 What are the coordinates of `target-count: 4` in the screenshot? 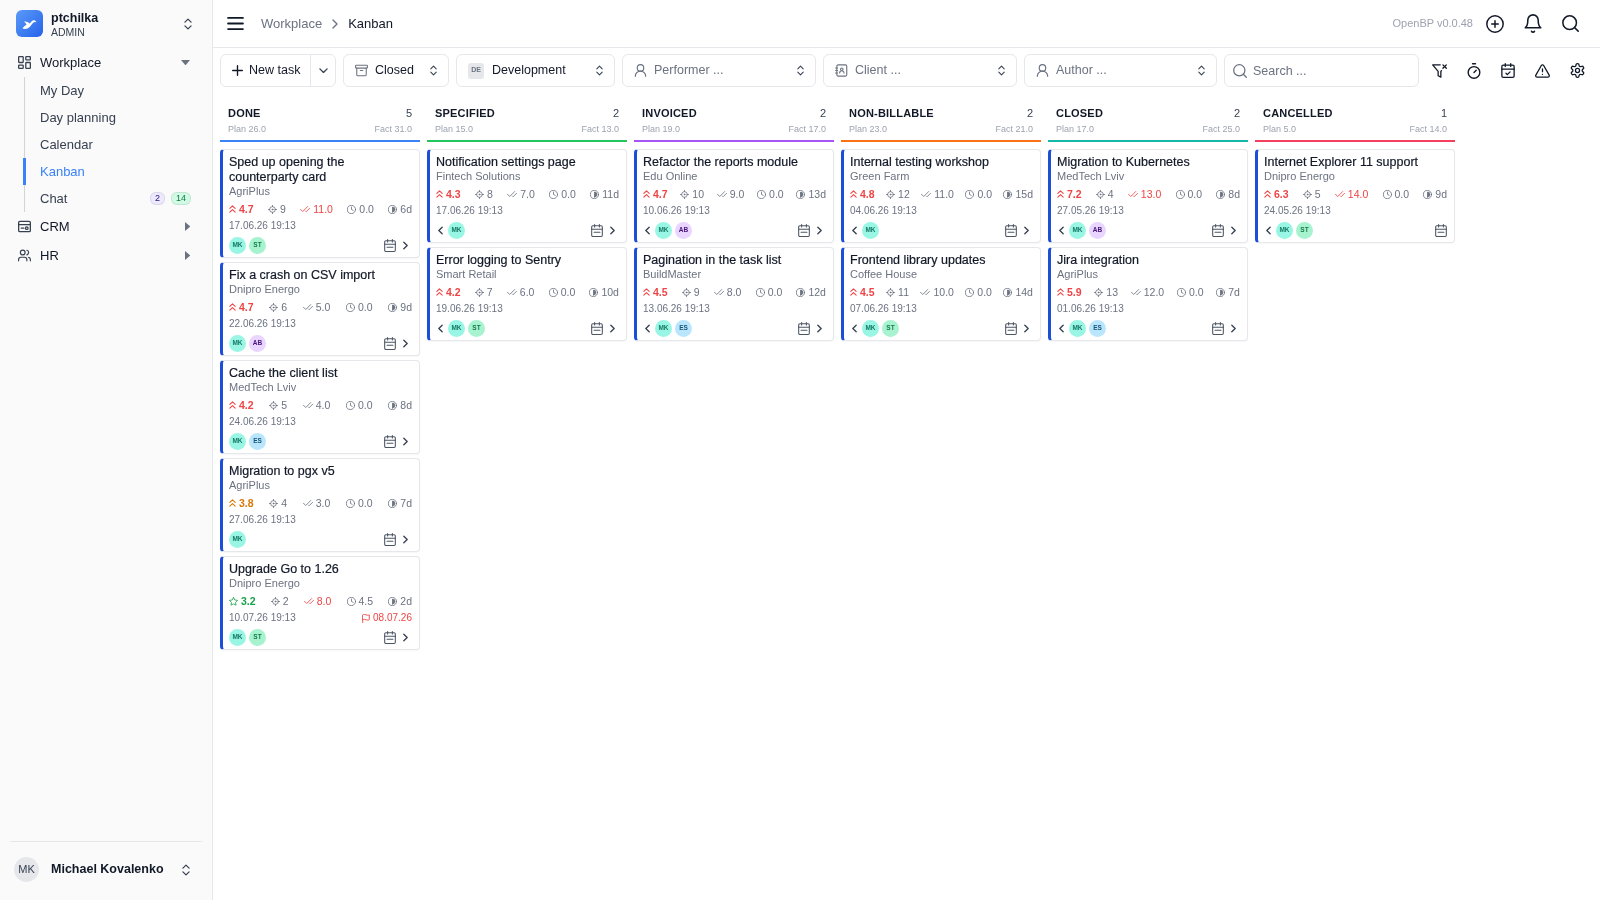 It's located at (284, 503).